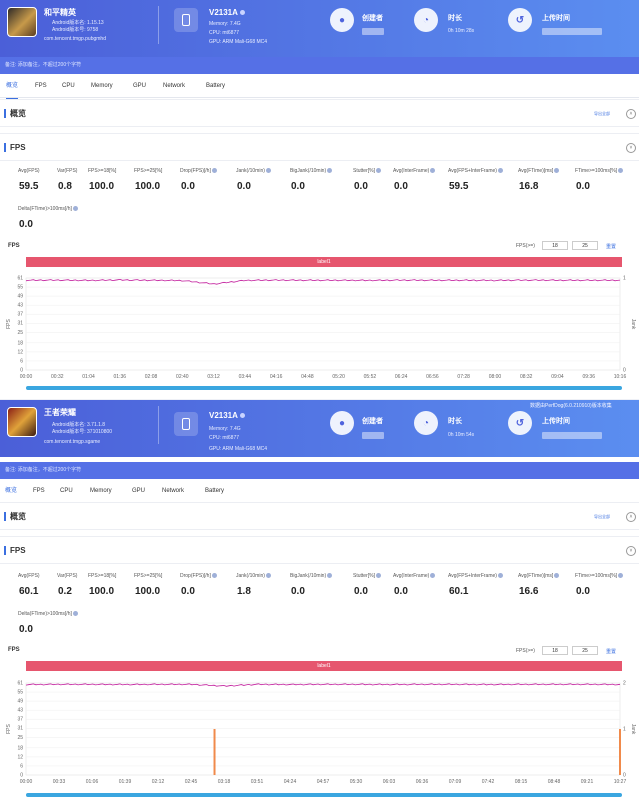 The height and width of the screenshot is (802, 639). I want to click on duration-value: 0h 10m 28s, so click(461, 31).